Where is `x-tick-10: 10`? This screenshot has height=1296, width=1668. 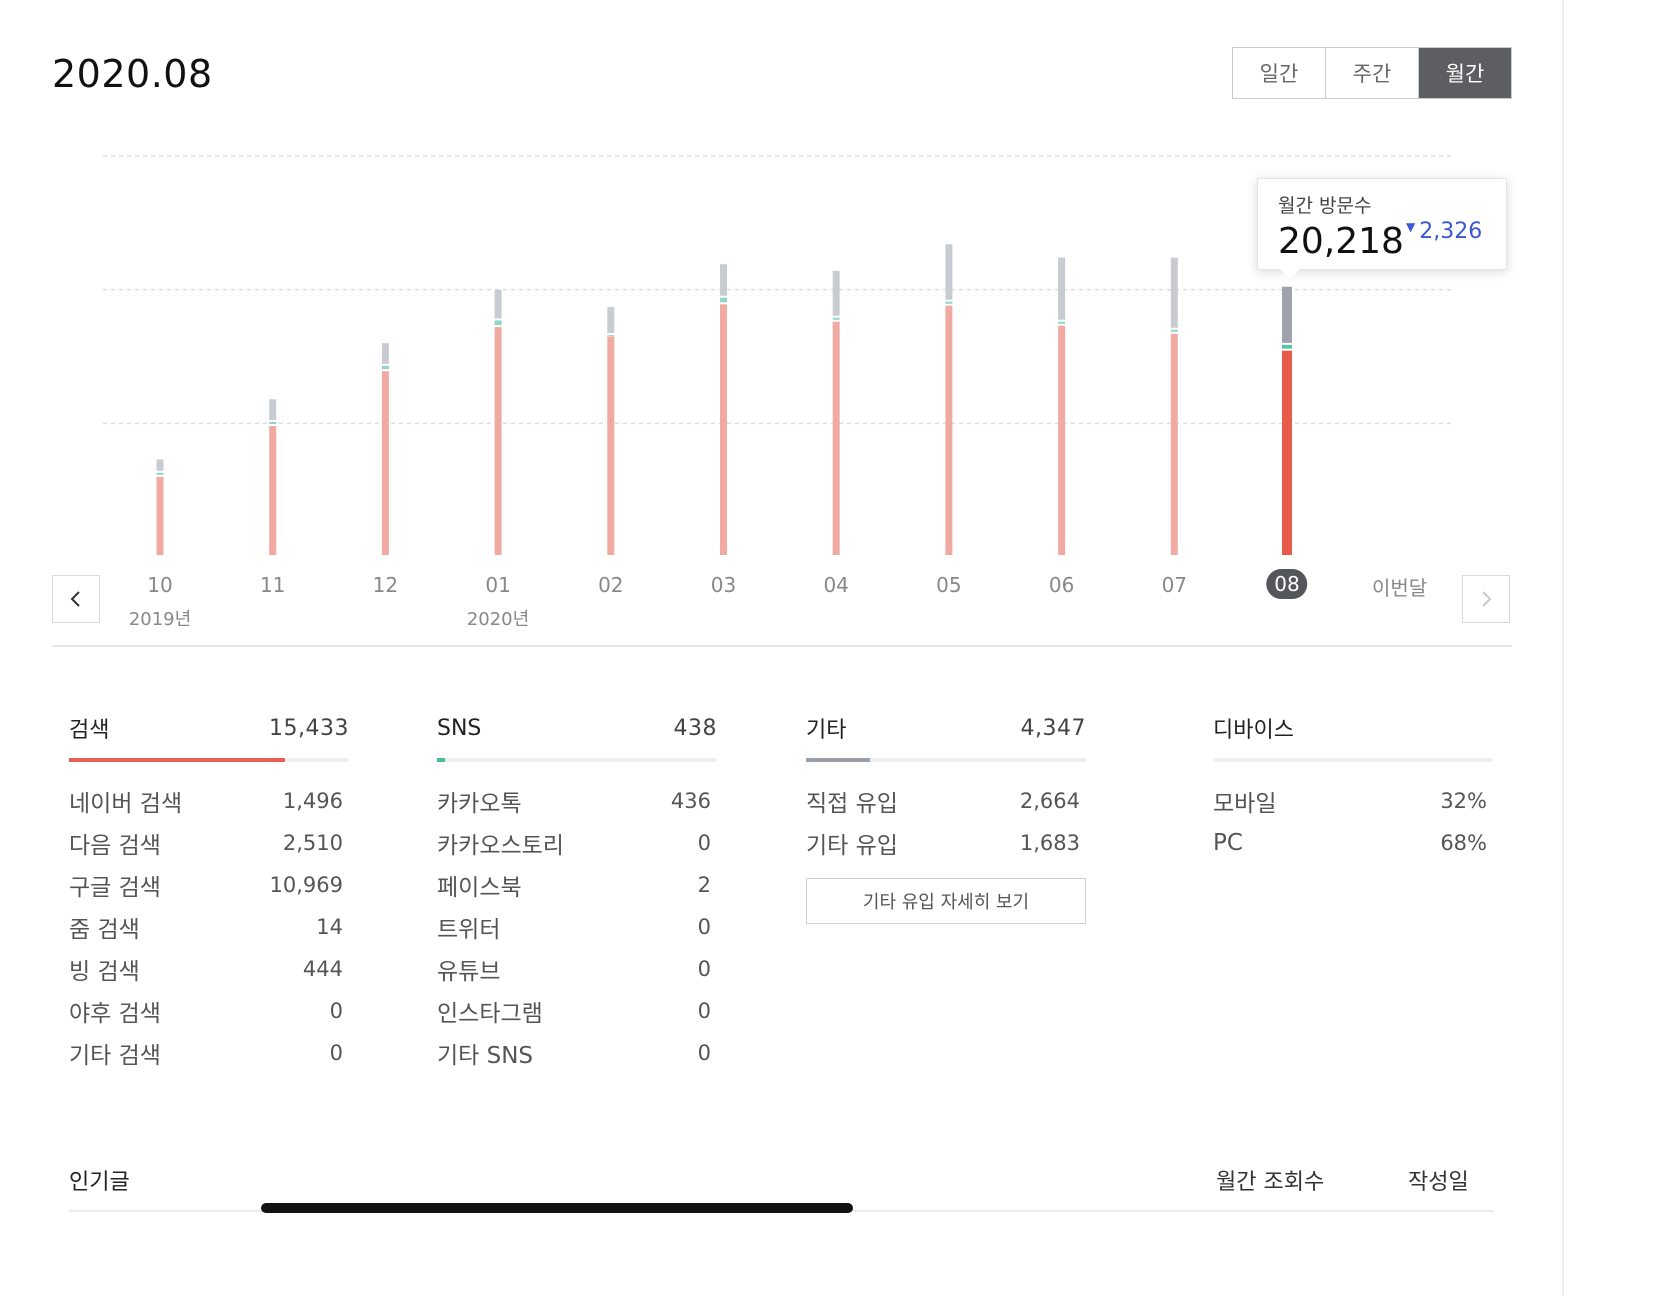 x-tick-10: 10 is located at coordinates (159, 585).